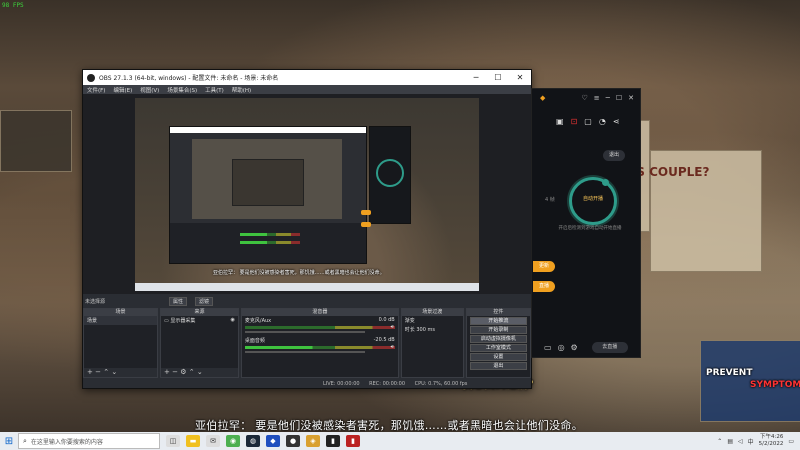  Describe the element at coordinates (122, 90) in the screenshot. I see `menu-edit: 编辑(E)` at that location.